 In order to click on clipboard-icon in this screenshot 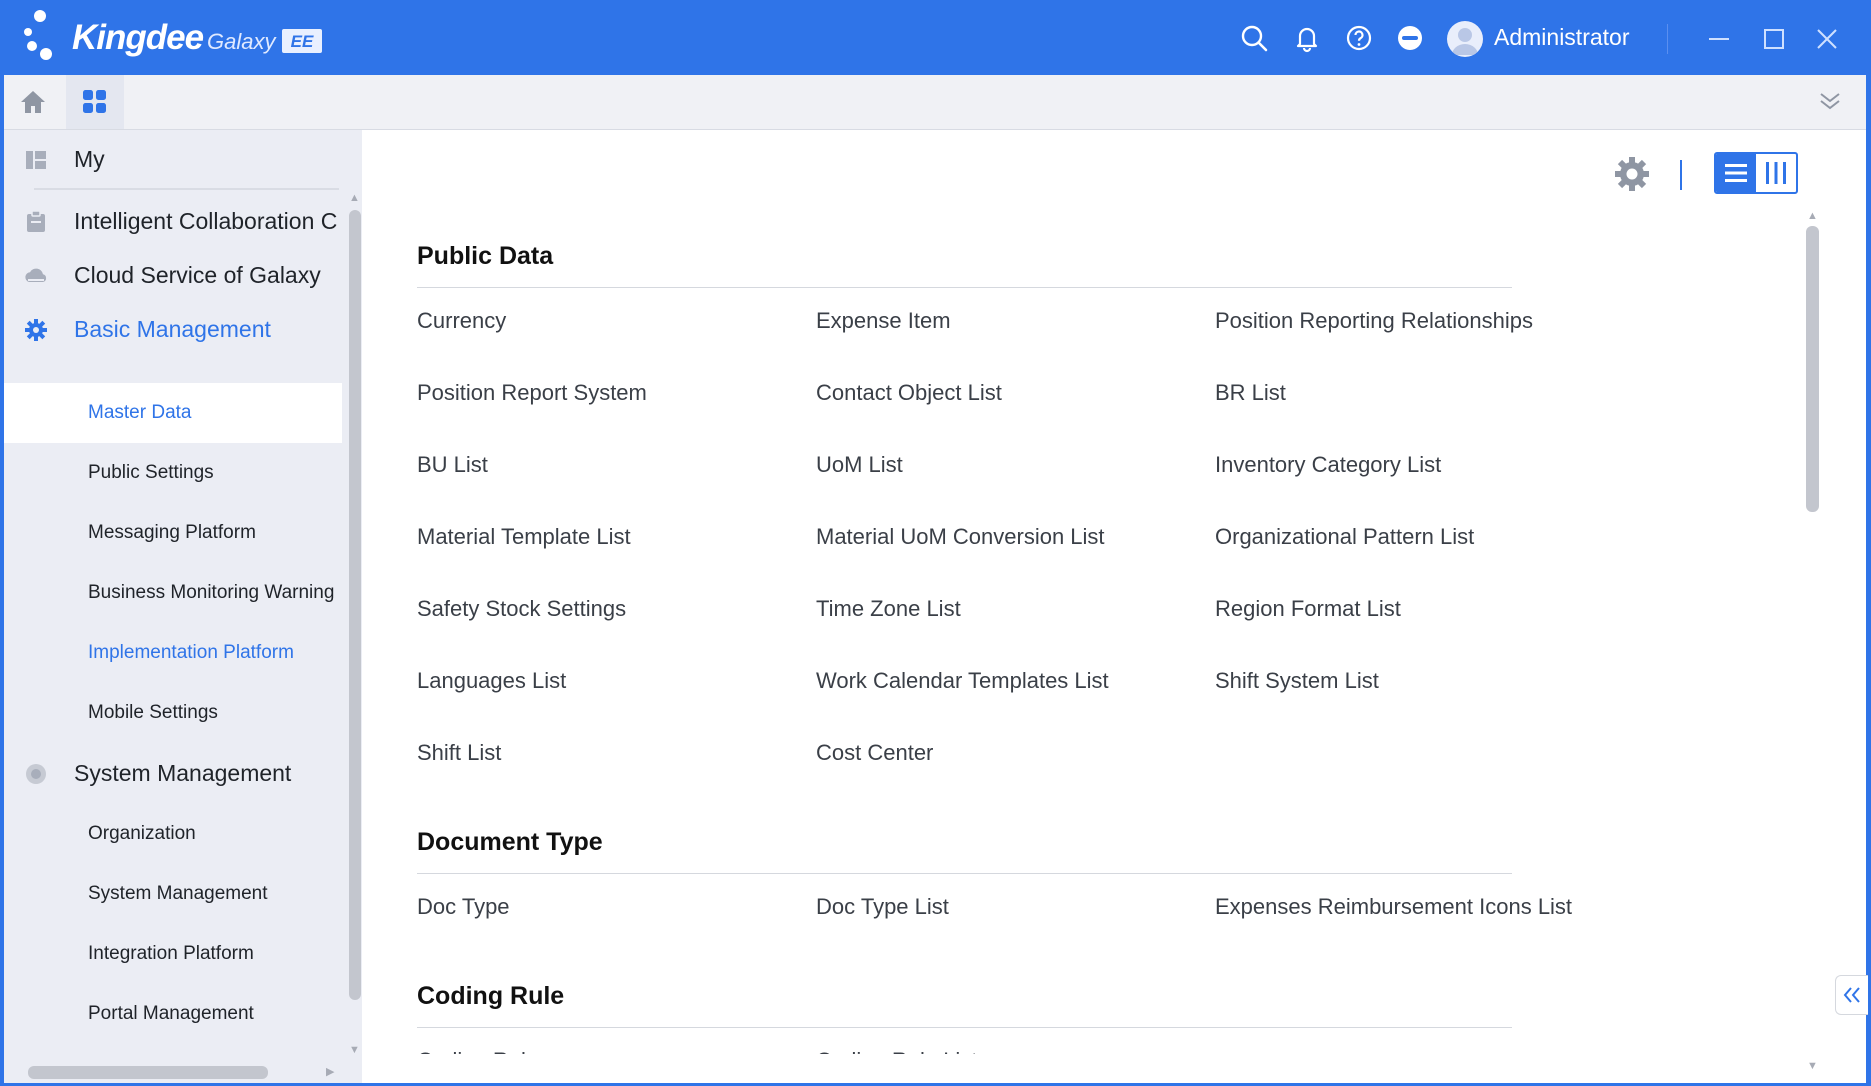, I will do `click(36, 221)`.